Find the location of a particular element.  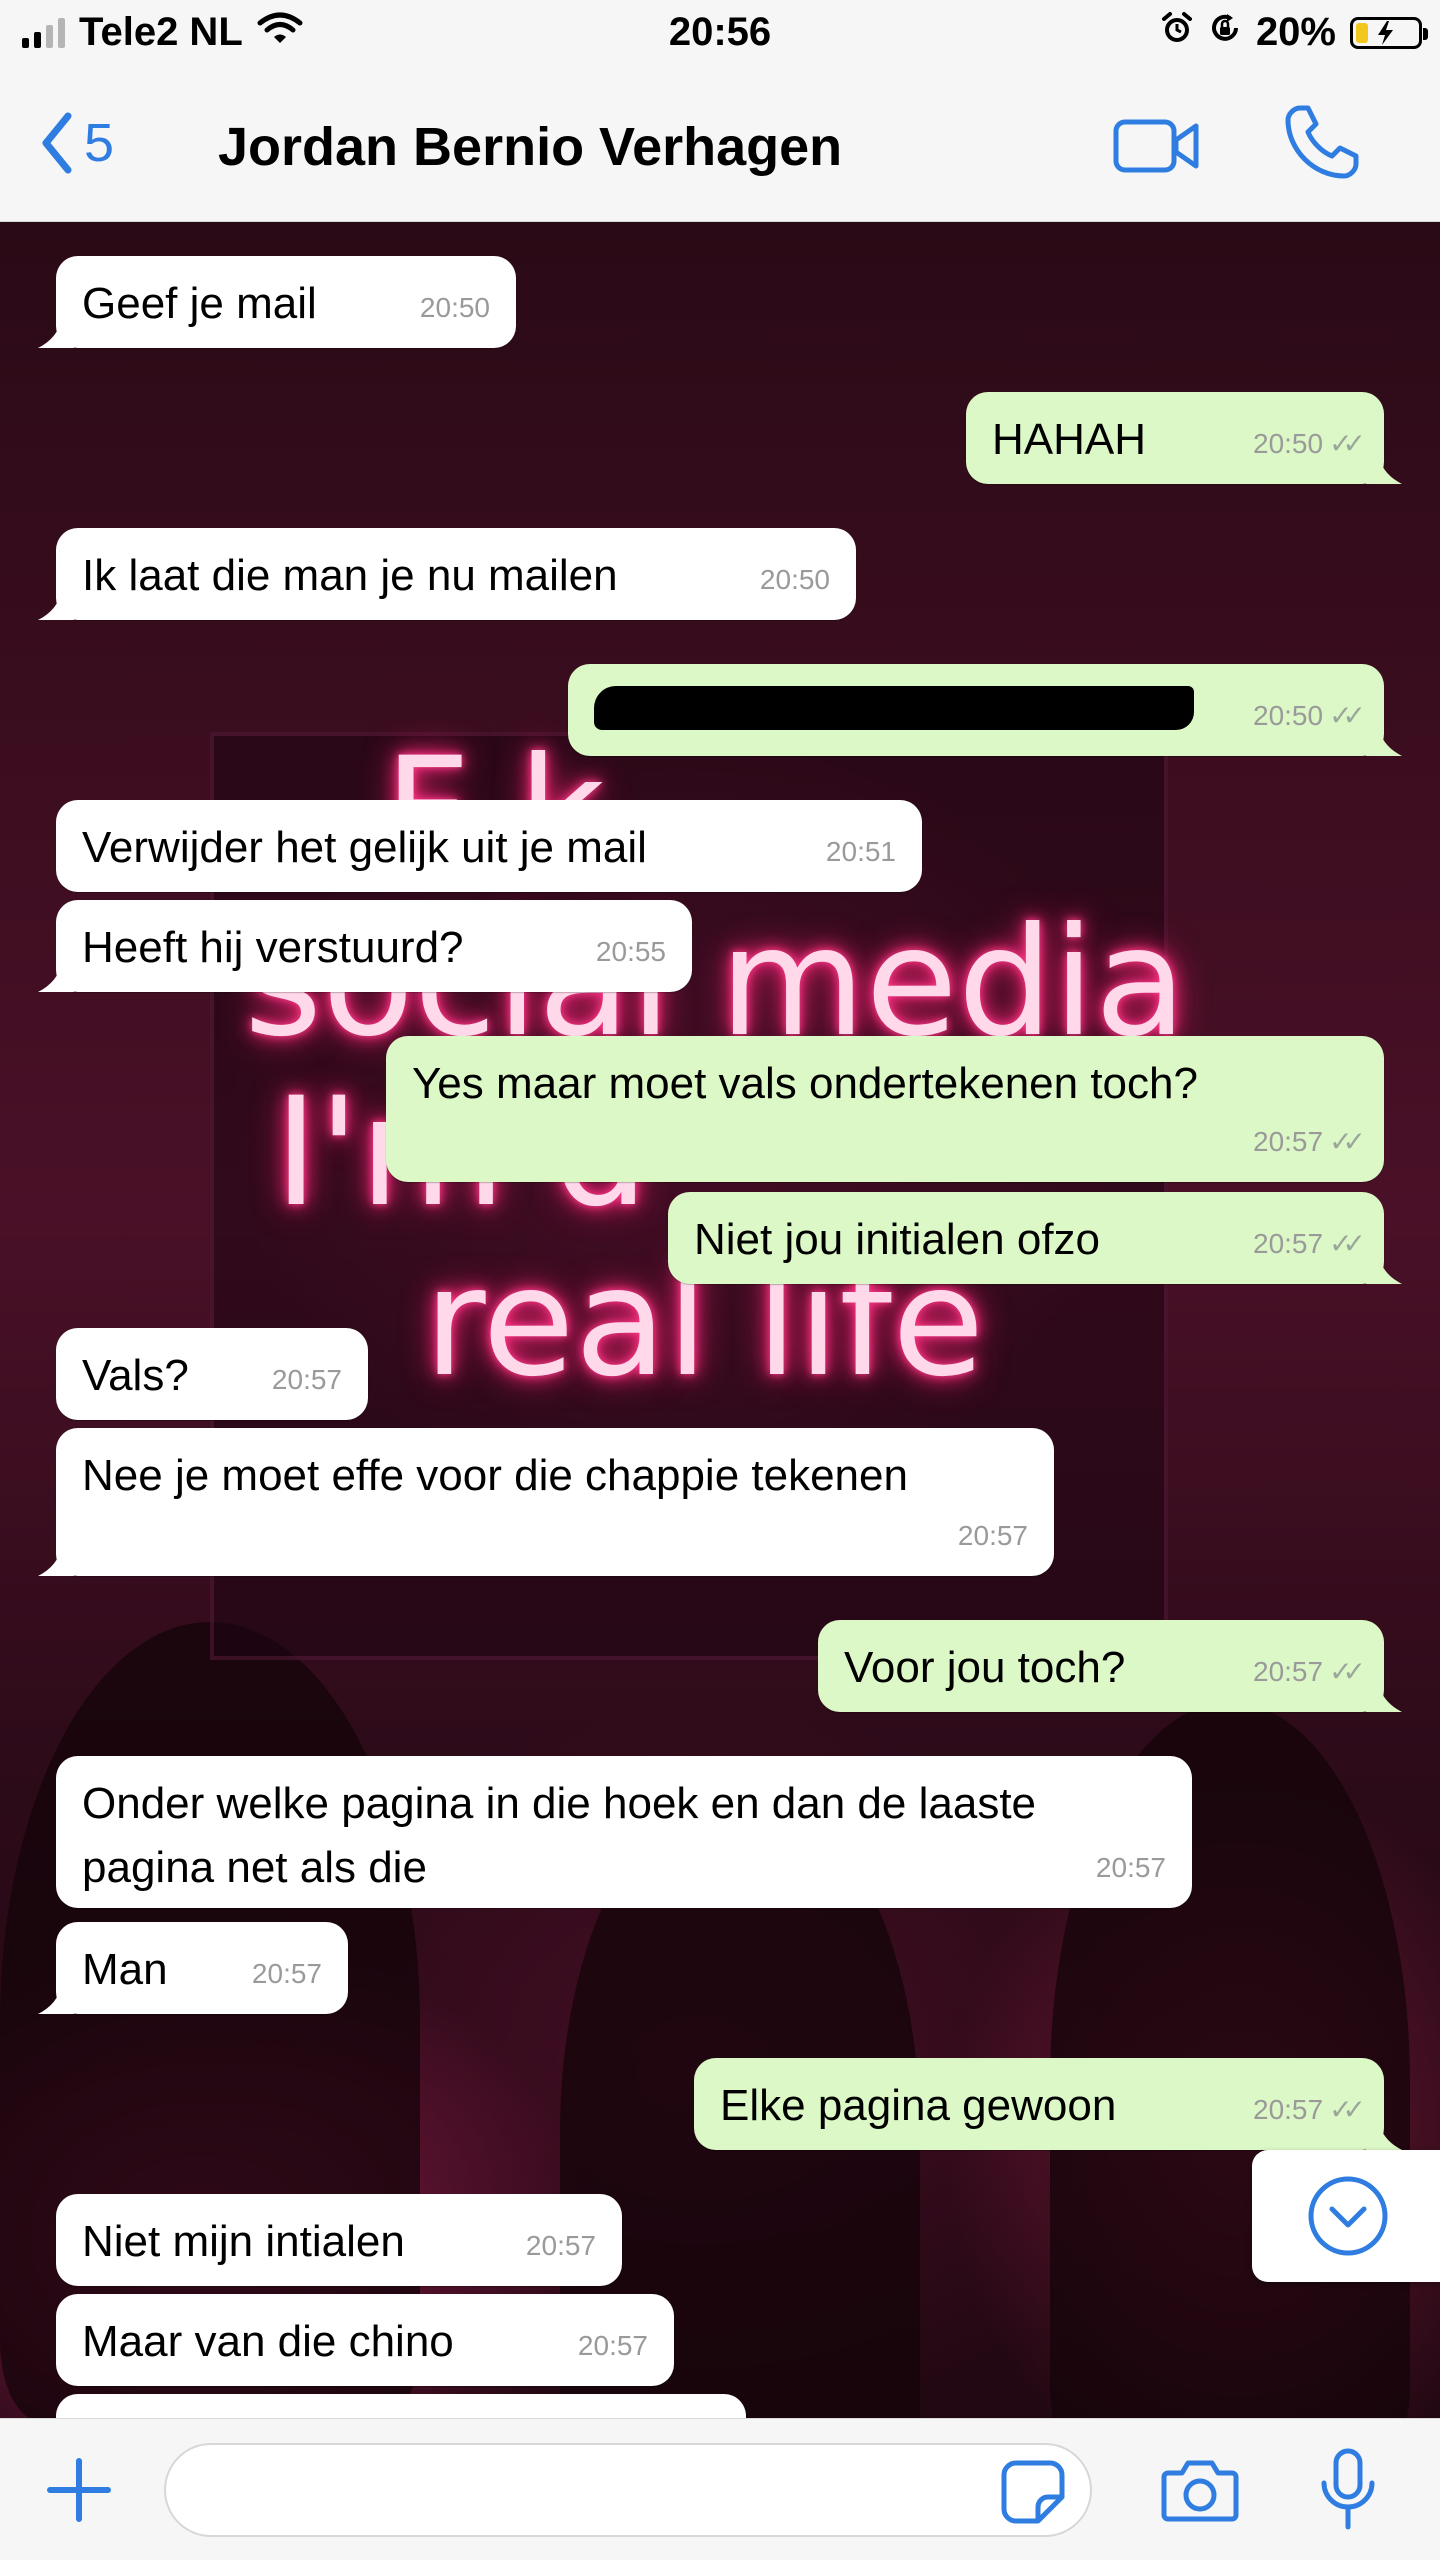

redaction-mark is located at coordinates (894, 708).